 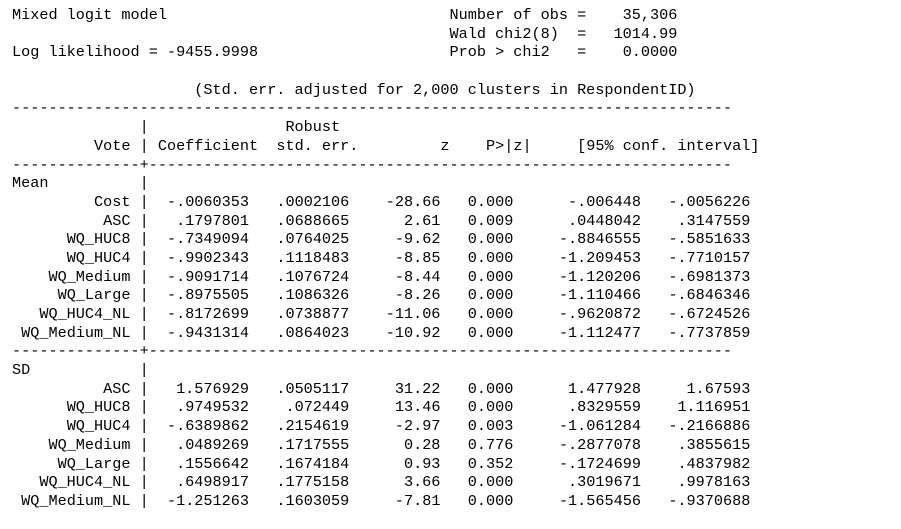 I want to click on row-z: -8.44, so click(x=417, y=276).